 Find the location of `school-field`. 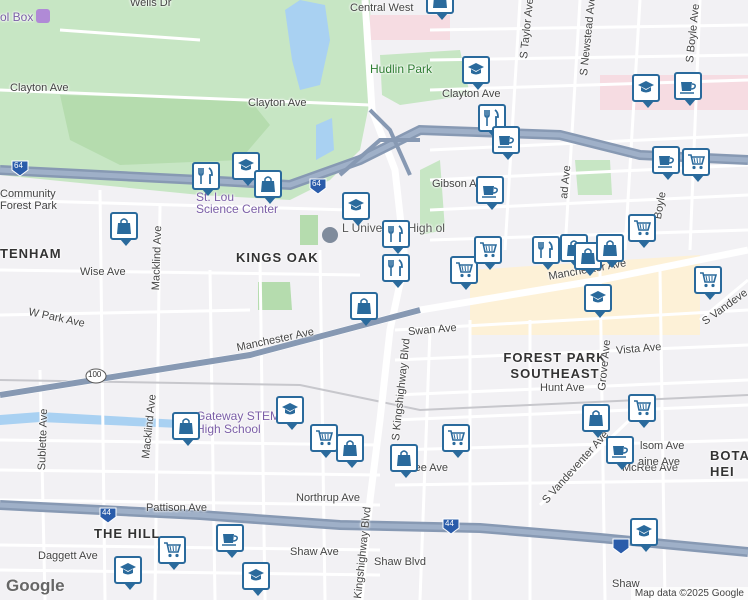

school-field is located at coordinates (309, 230).